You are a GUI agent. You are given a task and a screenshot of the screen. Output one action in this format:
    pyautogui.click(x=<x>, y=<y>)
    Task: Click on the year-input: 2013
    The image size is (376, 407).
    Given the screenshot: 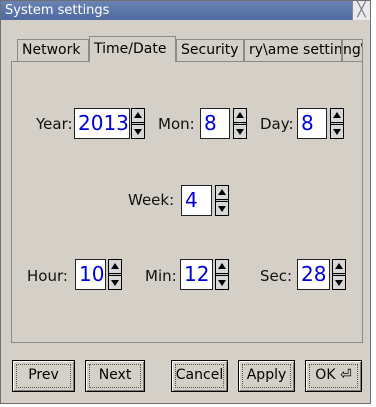 What is the action you would take?
    pyautogui.click(x=102, y=123)
    